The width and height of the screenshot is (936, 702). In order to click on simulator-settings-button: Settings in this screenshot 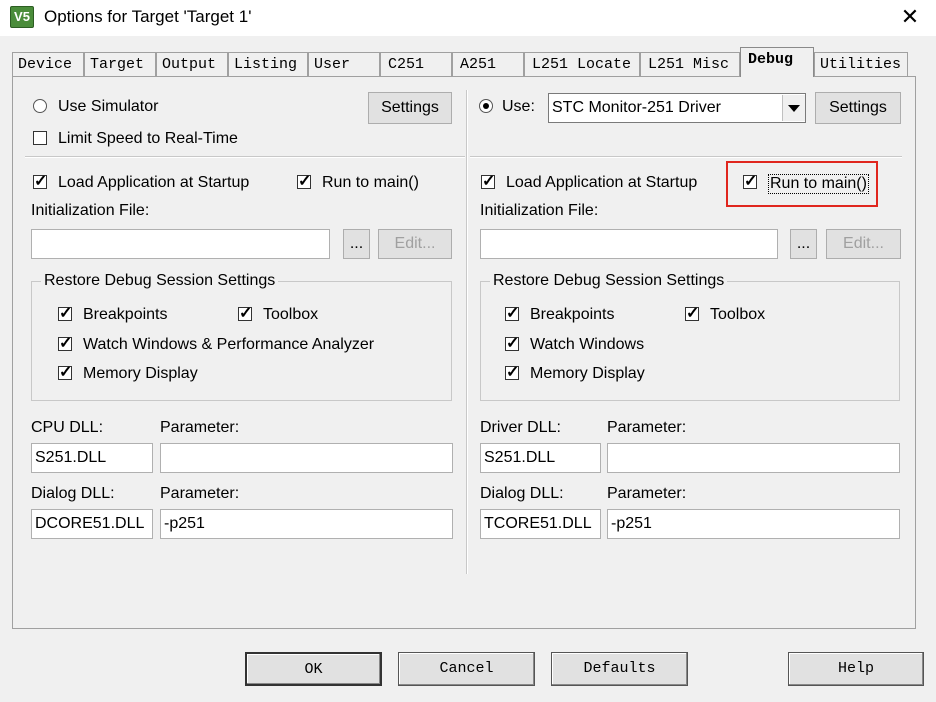, I will do `click(410, 108)`.